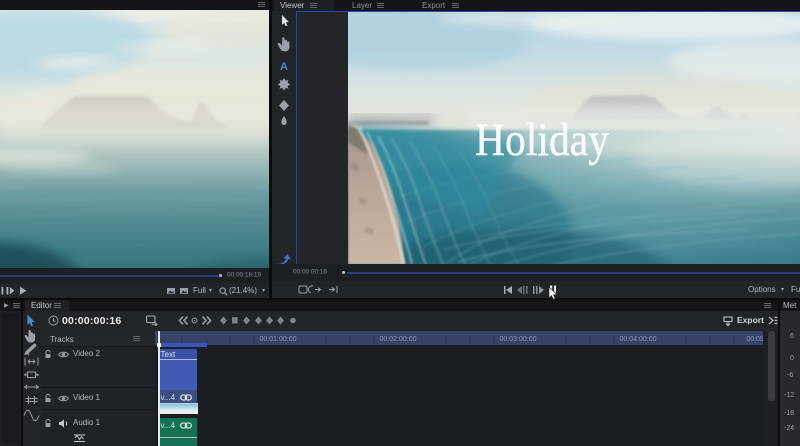  Describe the element at coordinates (398, 339) in the screenshot. I see `svg-text: 00:02:00:00` at that location.